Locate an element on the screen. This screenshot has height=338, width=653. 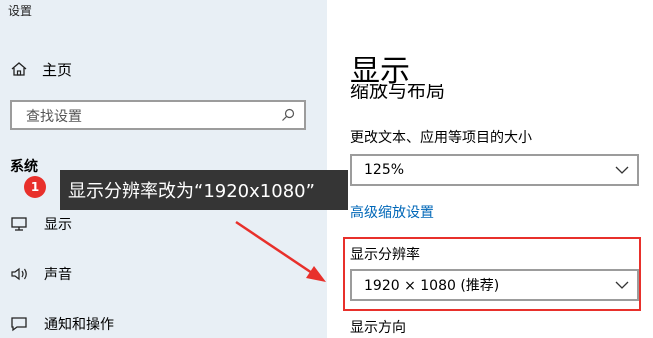
annotation-tooltip: 显示分辨率改为“1920x1080” is located at coordinates (204, 190).